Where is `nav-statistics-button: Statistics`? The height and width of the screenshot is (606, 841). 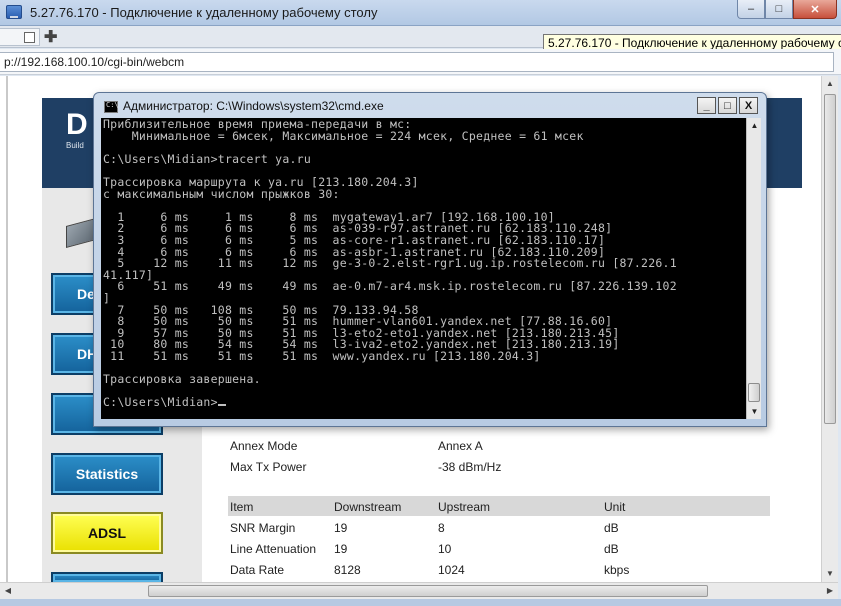 nav-statistics-button: Statistics is located at coordinates (107, 474).